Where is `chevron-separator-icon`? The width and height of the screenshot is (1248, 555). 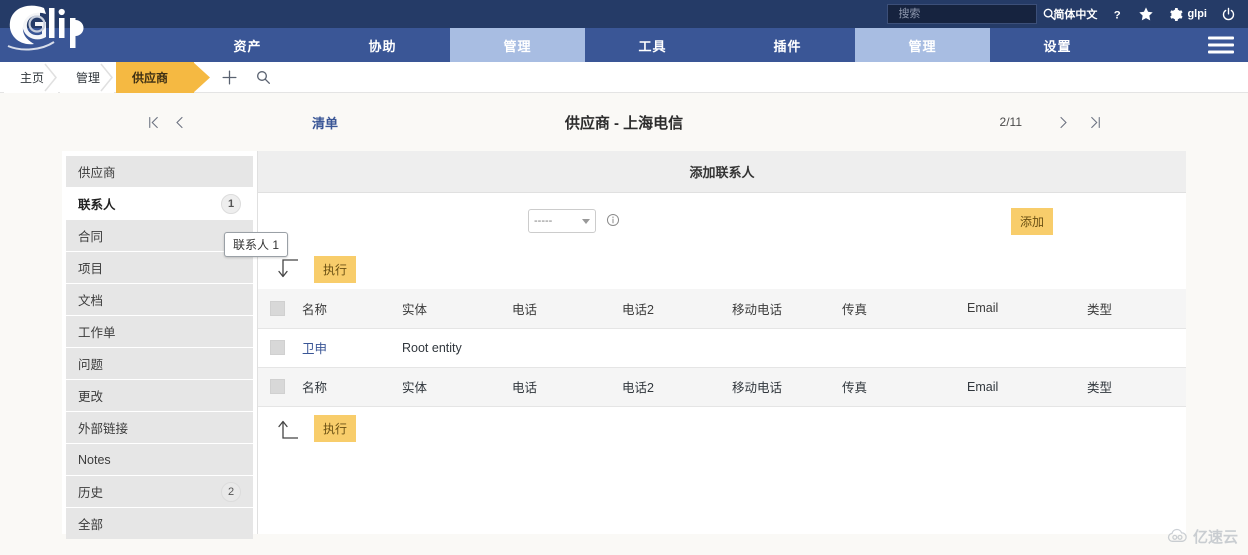 chevron-separator-icon is located at coordinates (106, 77).